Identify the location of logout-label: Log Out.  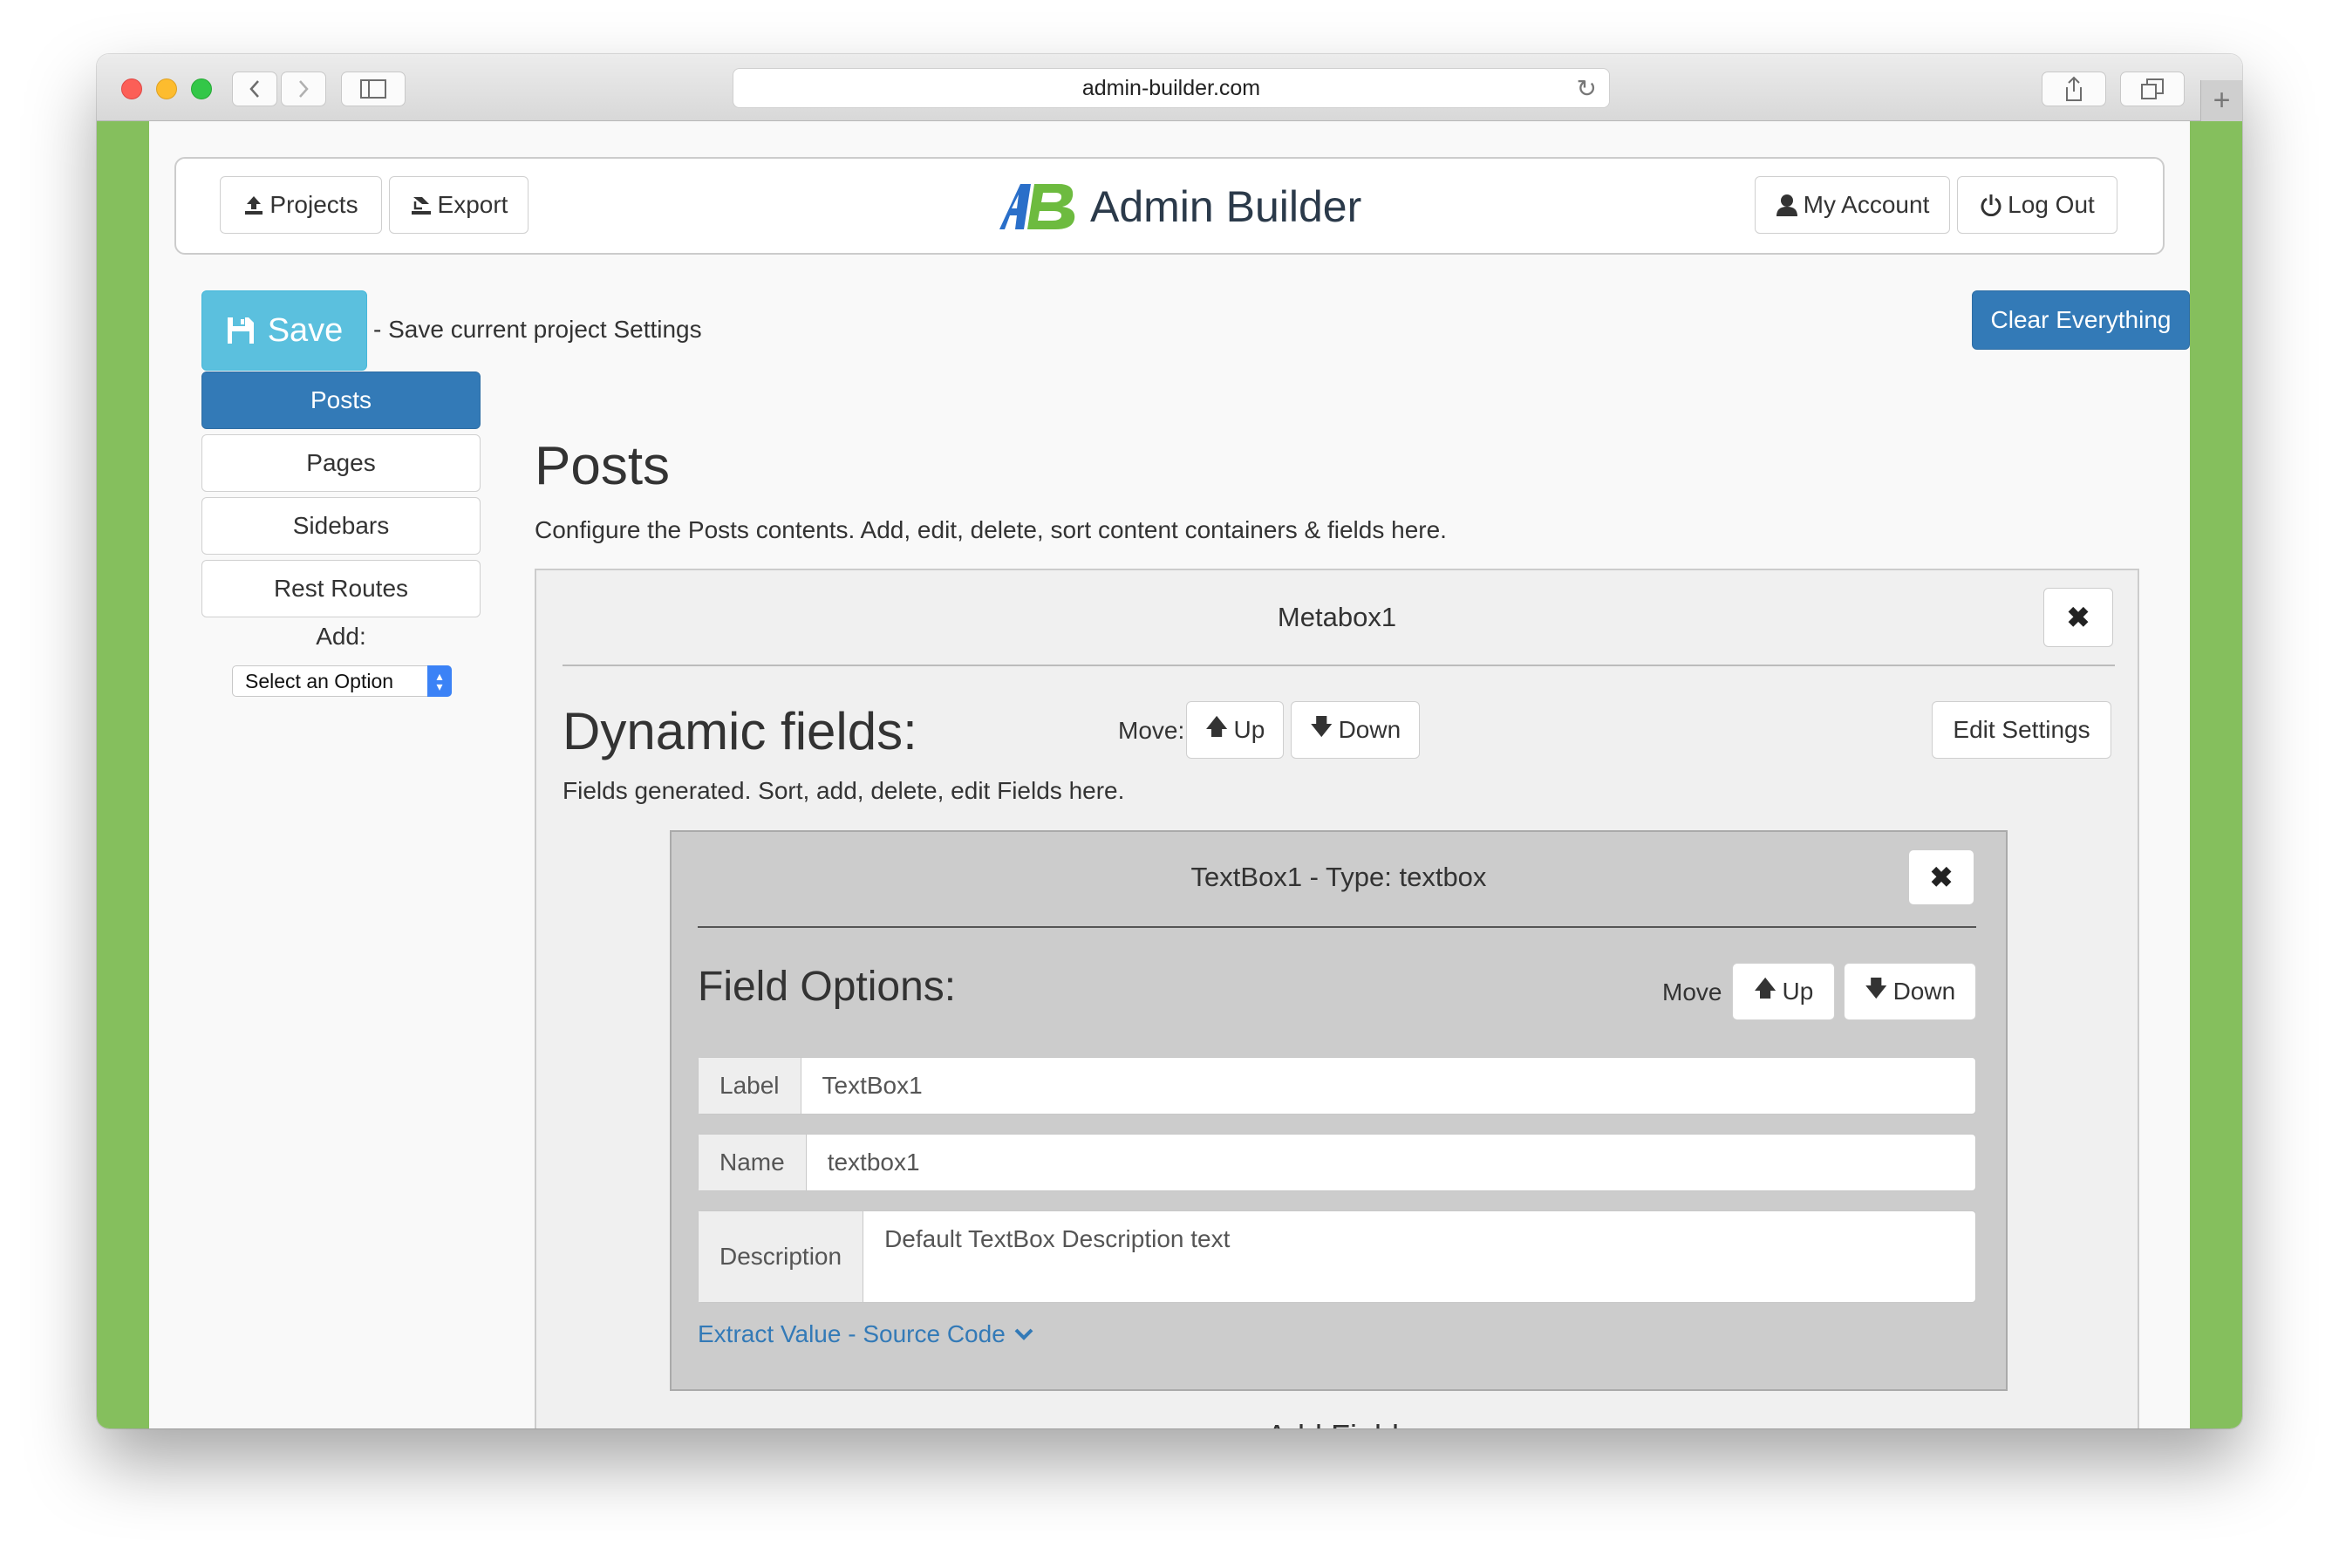
(2051, 204).